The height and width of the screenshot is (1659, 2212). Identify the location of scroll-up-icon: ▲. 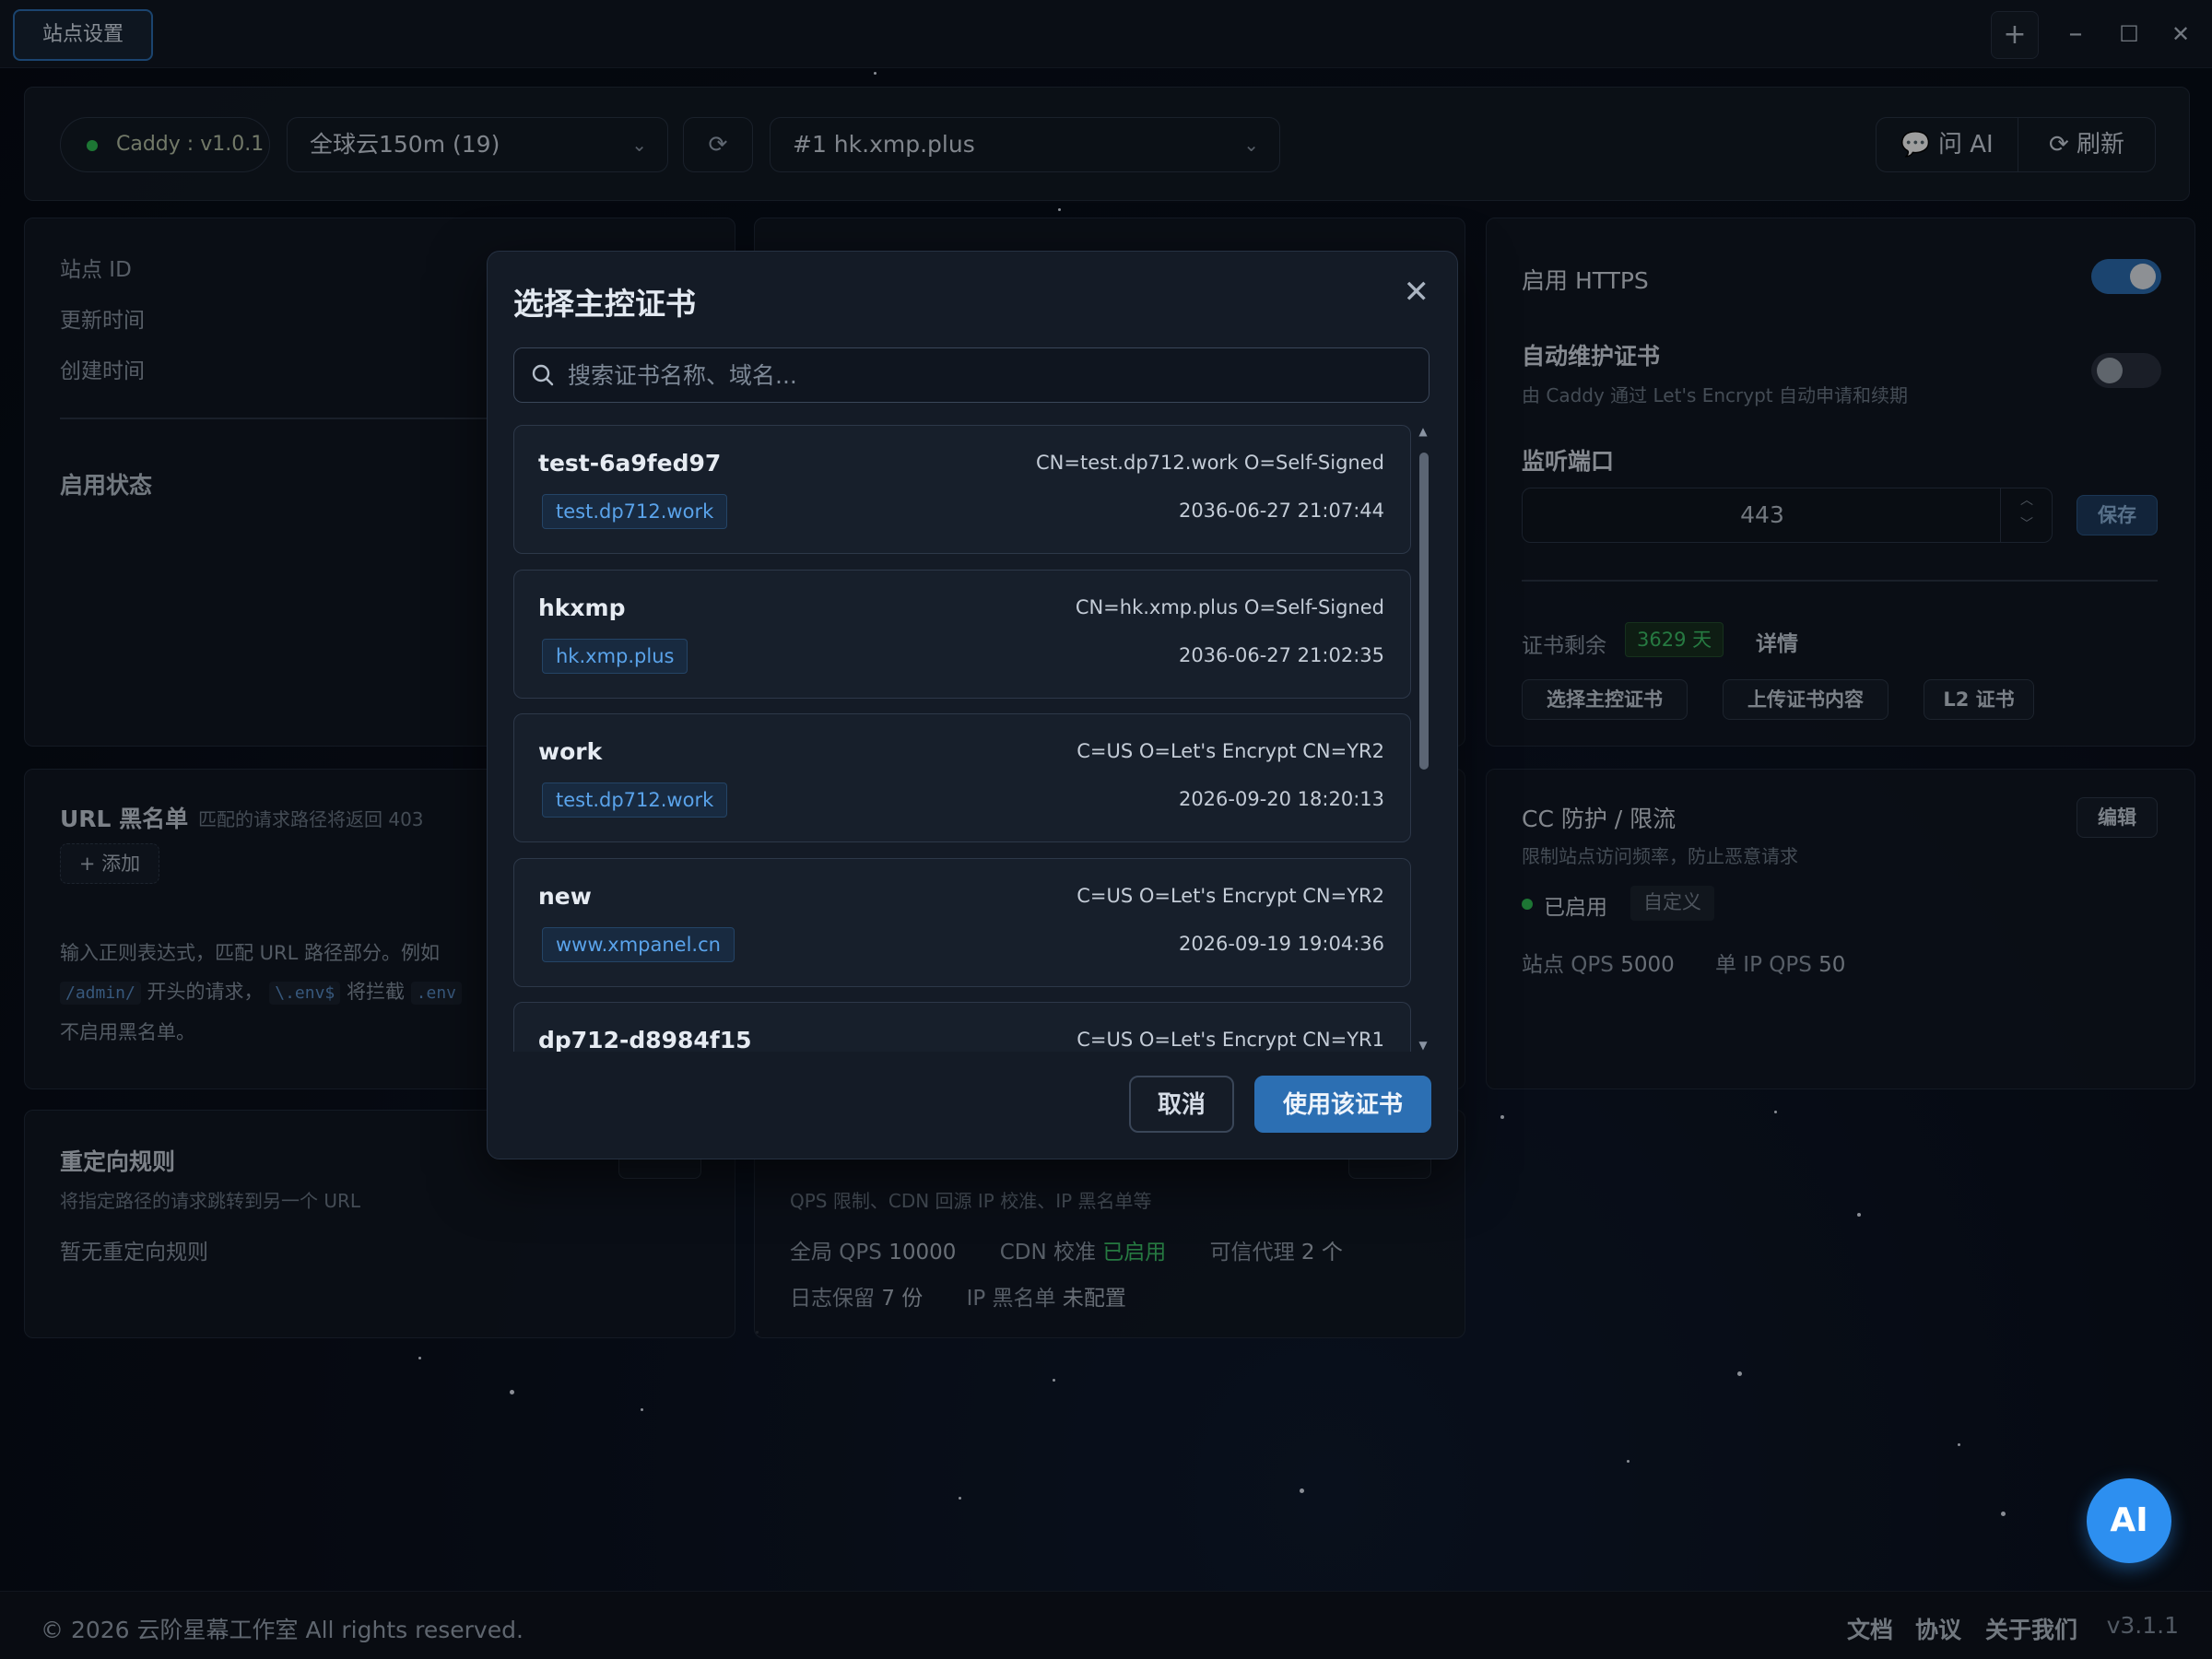
(1423, 431).